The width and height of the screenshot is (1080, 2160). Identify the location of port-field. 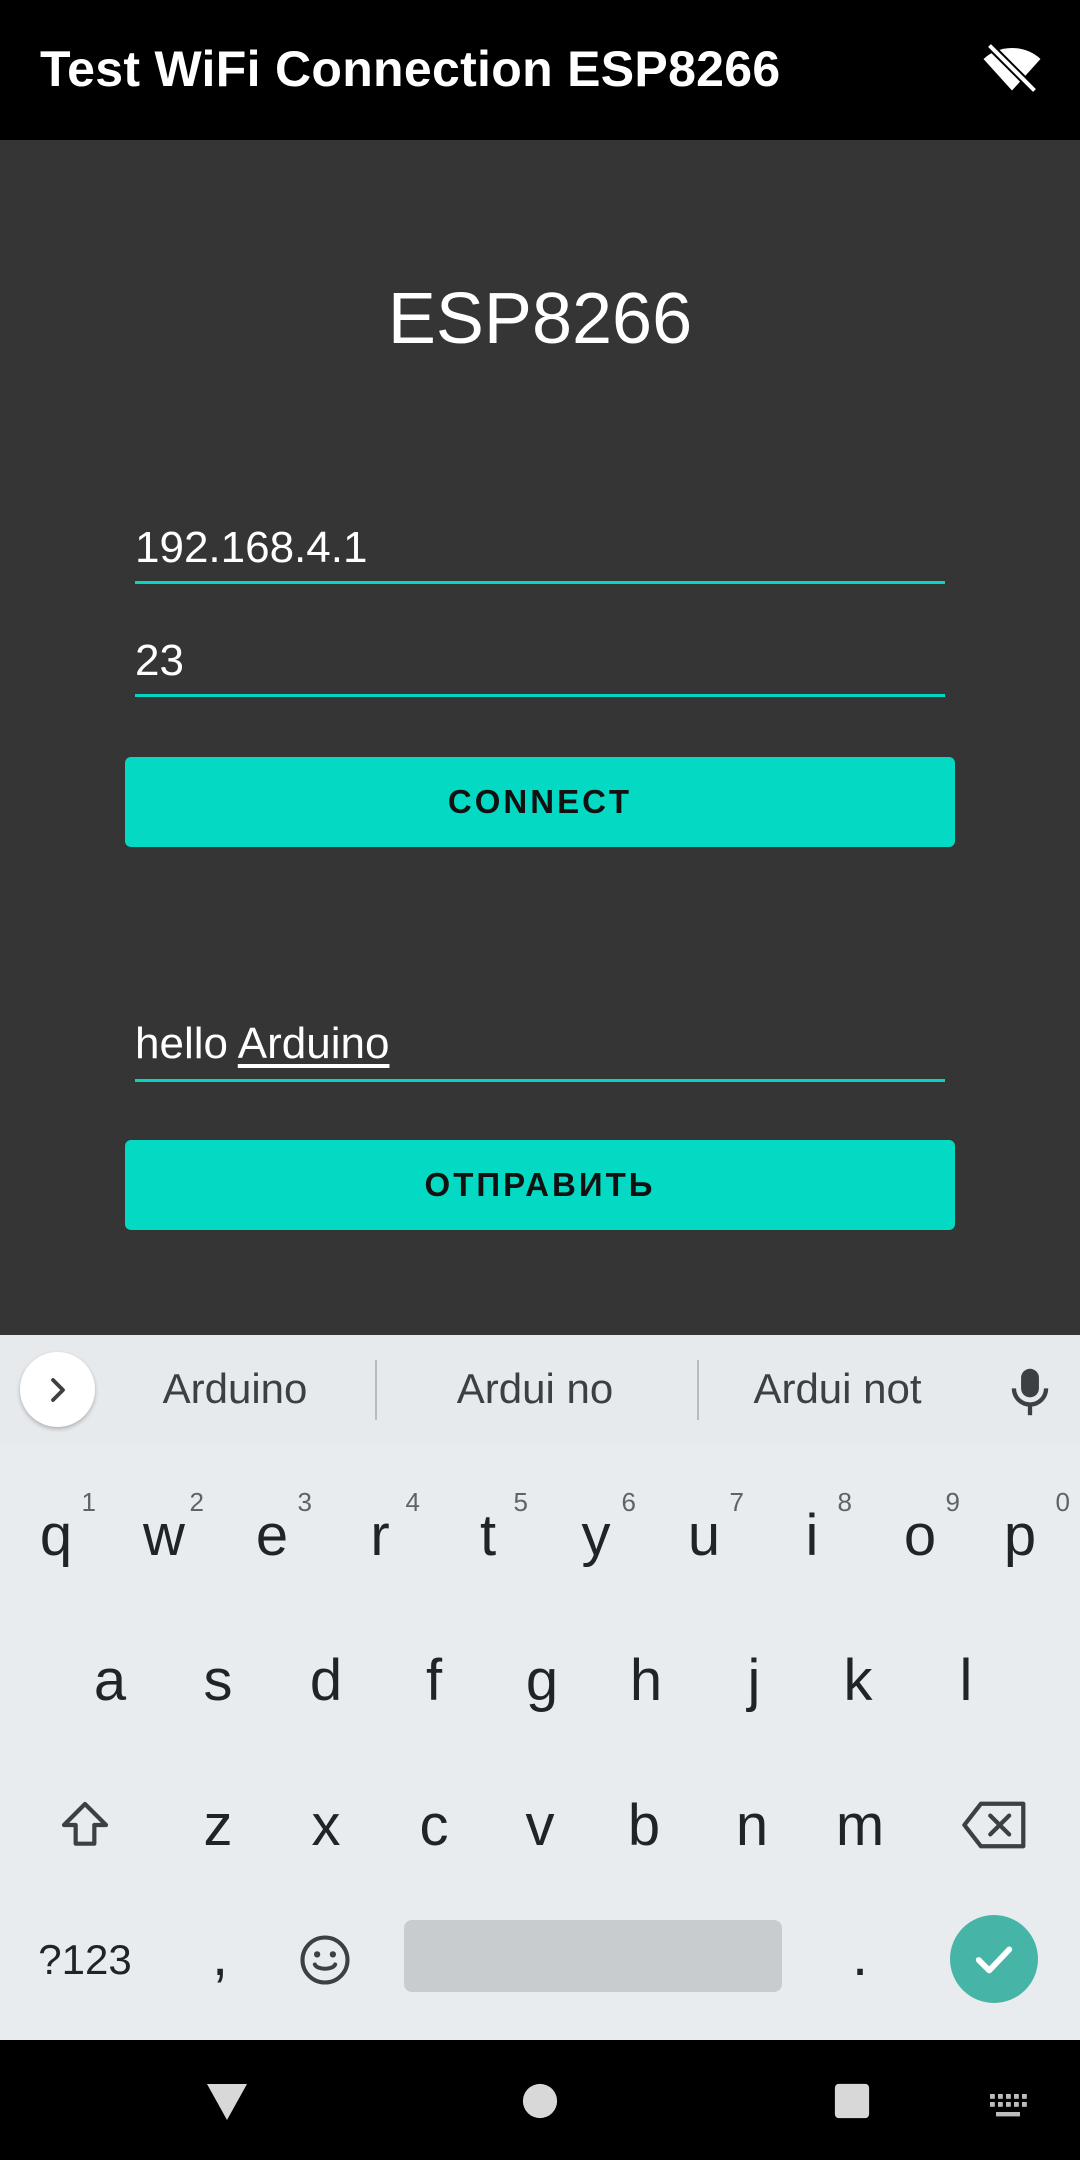
(540, 662).